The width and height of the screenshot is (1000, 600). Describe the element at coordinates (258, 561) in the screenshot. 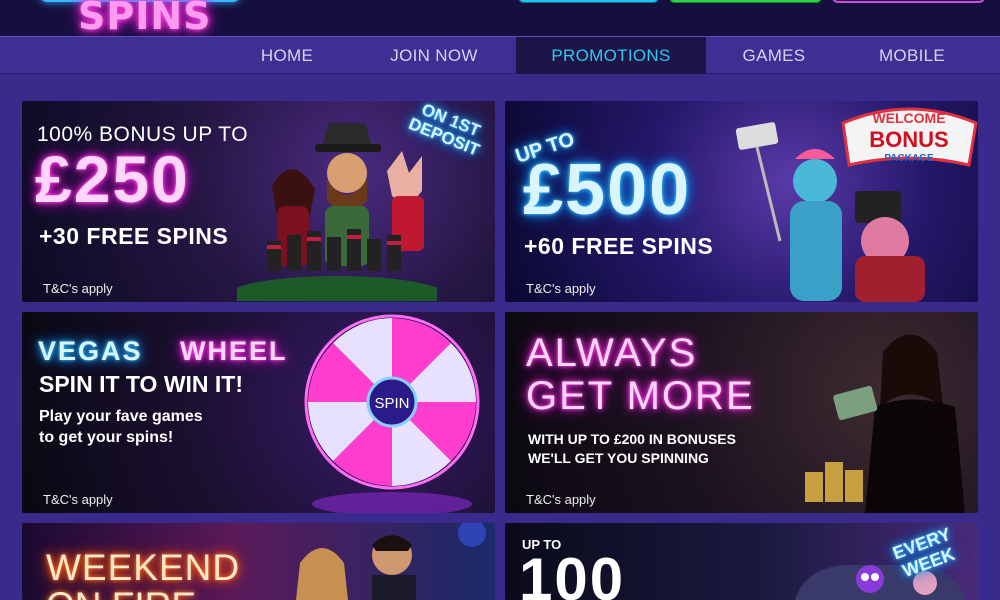

I see `promo-card-weekend-on-fire: WEEKEND ON FIRE` at that location.